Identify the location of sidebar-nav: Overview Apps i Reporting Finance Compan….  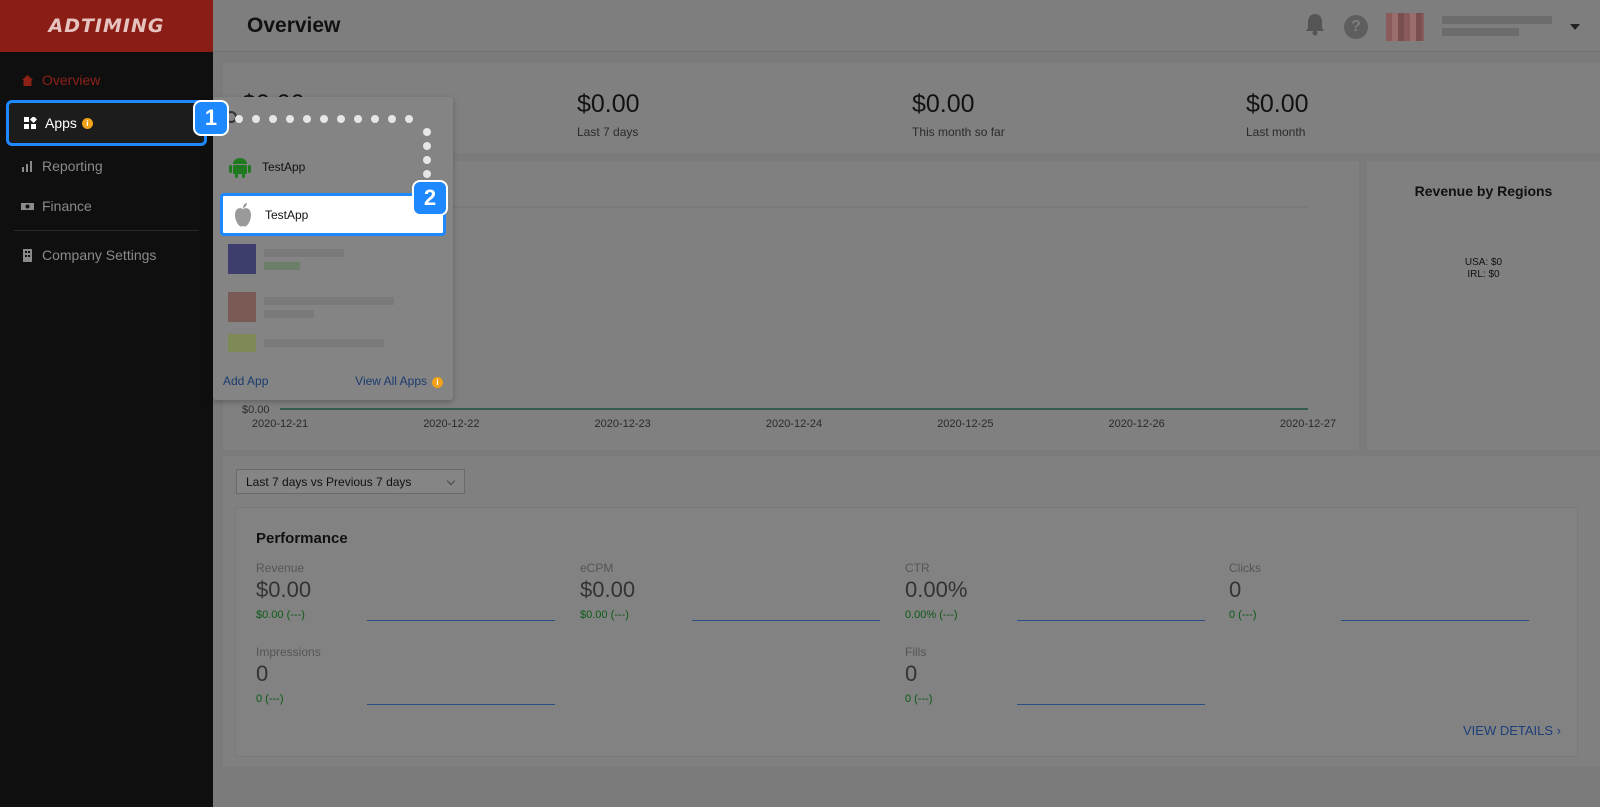
(106, 167).